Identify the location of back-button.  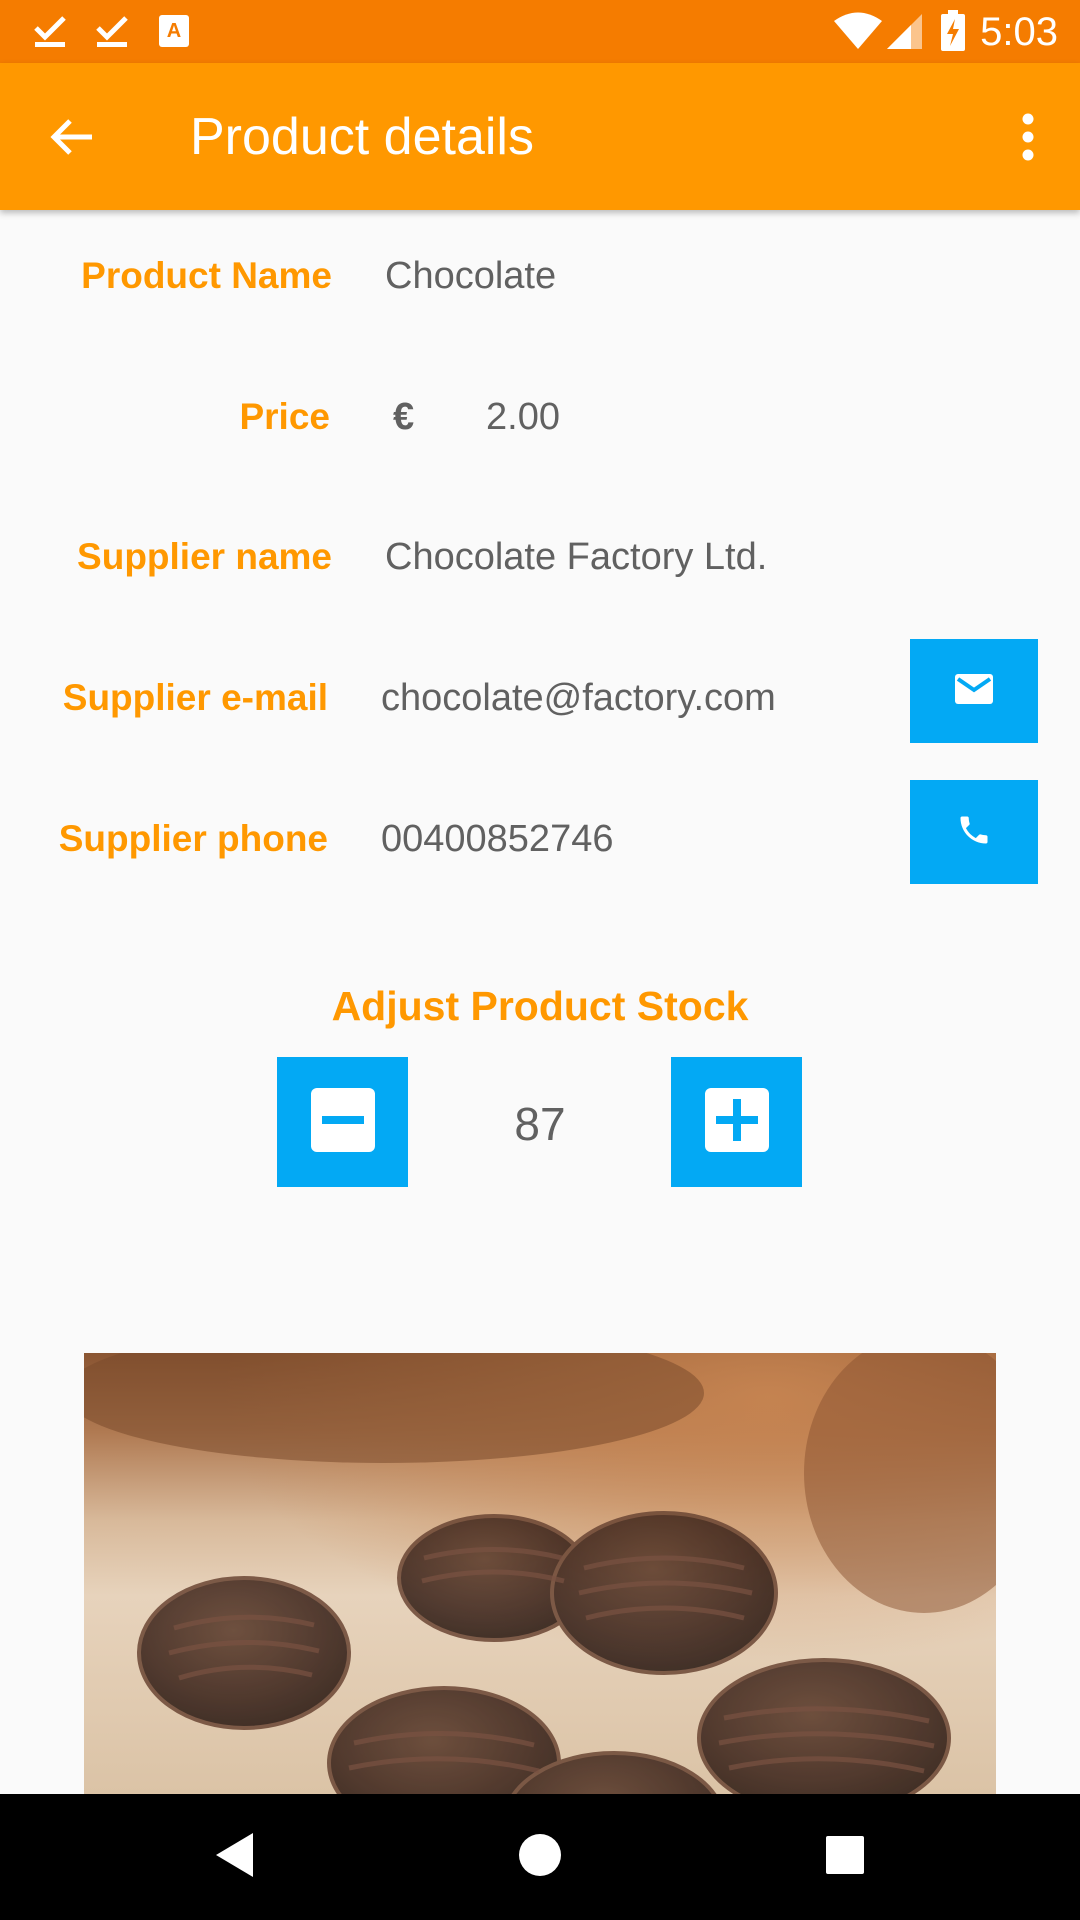
(72, 139).